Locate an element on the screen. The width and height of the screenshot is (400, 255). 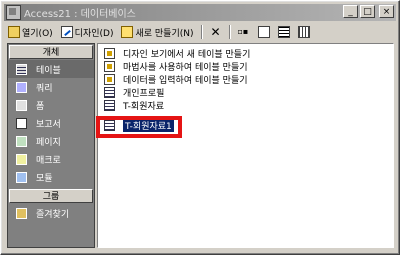
query-icon is located at coordinates (21, 87).